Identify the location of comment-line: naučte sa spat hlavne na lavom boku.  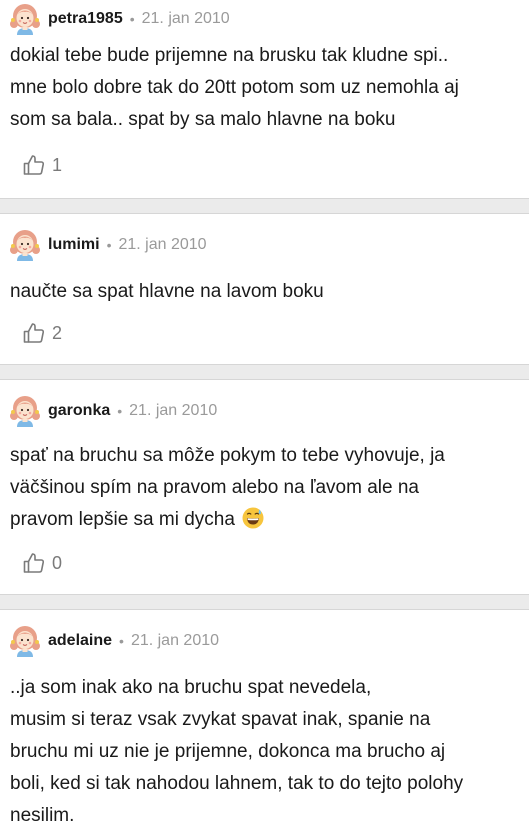
(167, 291).